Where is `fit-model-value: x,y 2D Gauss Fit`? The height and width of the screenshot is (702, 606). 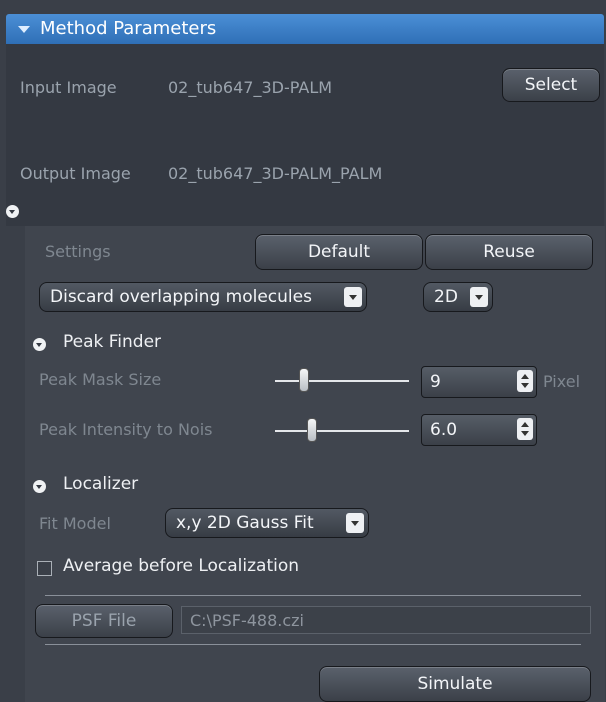 fit-model-value: x,y 2D Gauss Fit is located at coordinates (245, 523).